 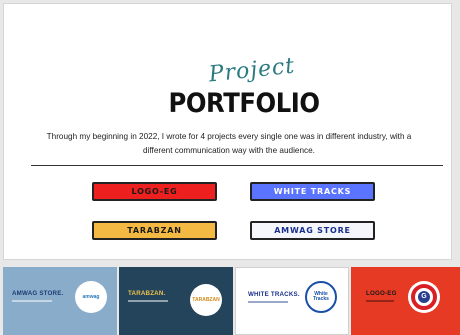 What do you see at coordinates (206, 300) in the screenshot?
I see `tarabzan-logo-icon: TARABZAN` at bounding box center [206, 300].